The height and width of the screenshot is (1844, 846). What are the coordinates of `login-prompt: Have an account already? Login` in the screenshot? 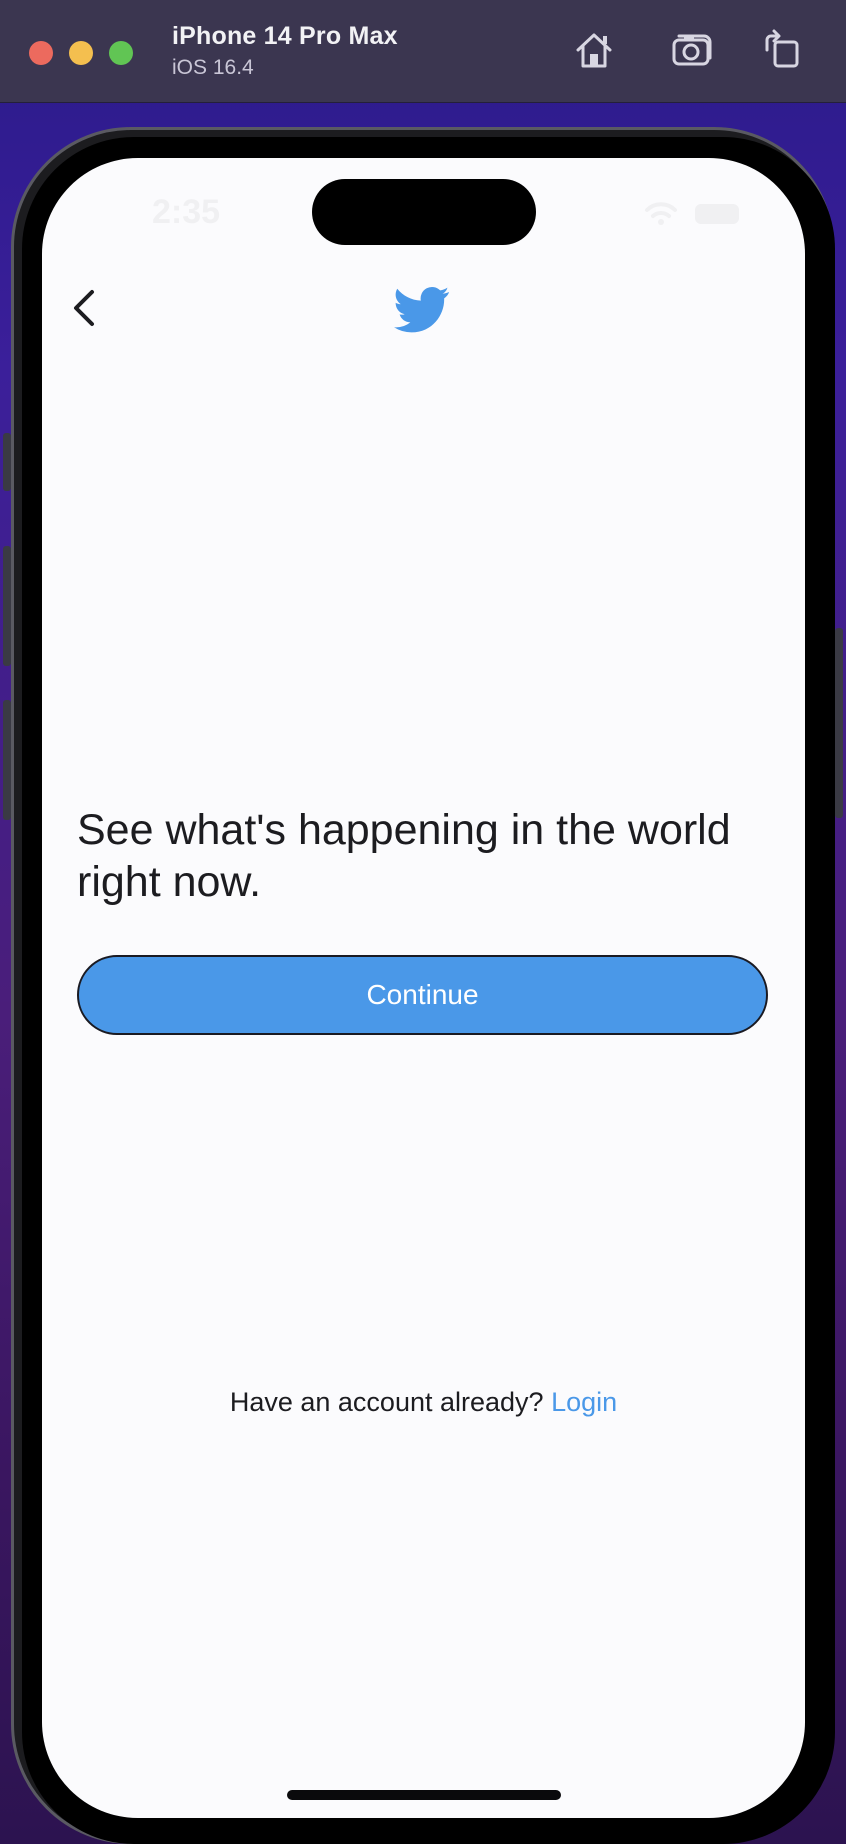 It's located at (423, 1402).